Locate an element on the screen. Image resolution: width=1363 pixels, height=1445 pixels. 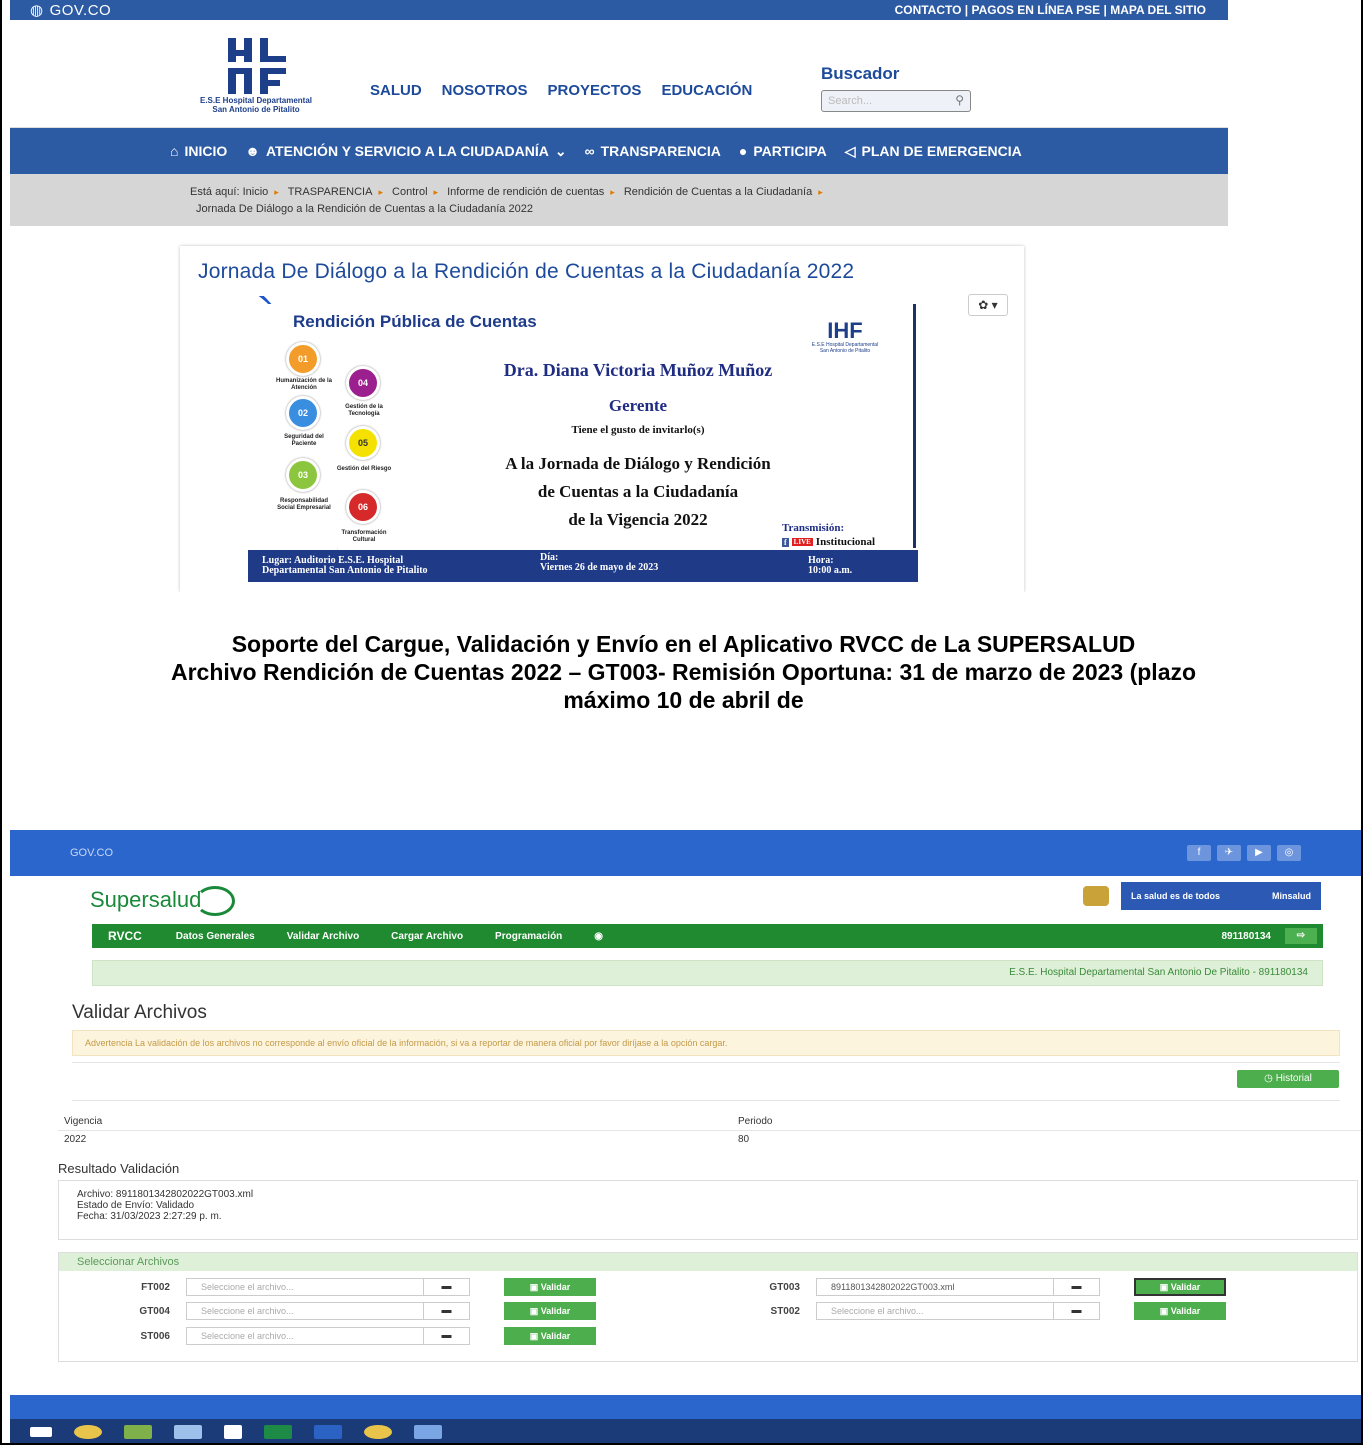
email-icon is located at coordinates (41, 1432).